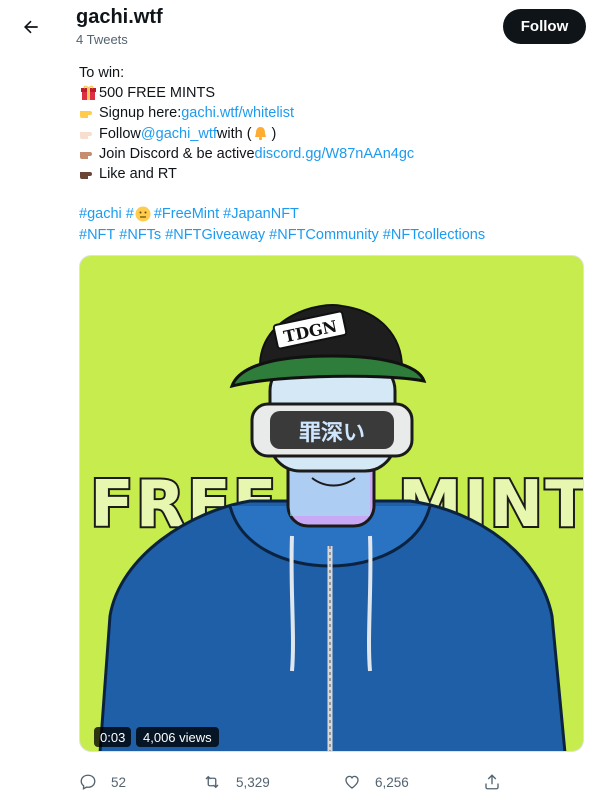 This screenshot has width=595, height=800. I want to click on hashtag-link: #JapanNFT, so click(261, 214).